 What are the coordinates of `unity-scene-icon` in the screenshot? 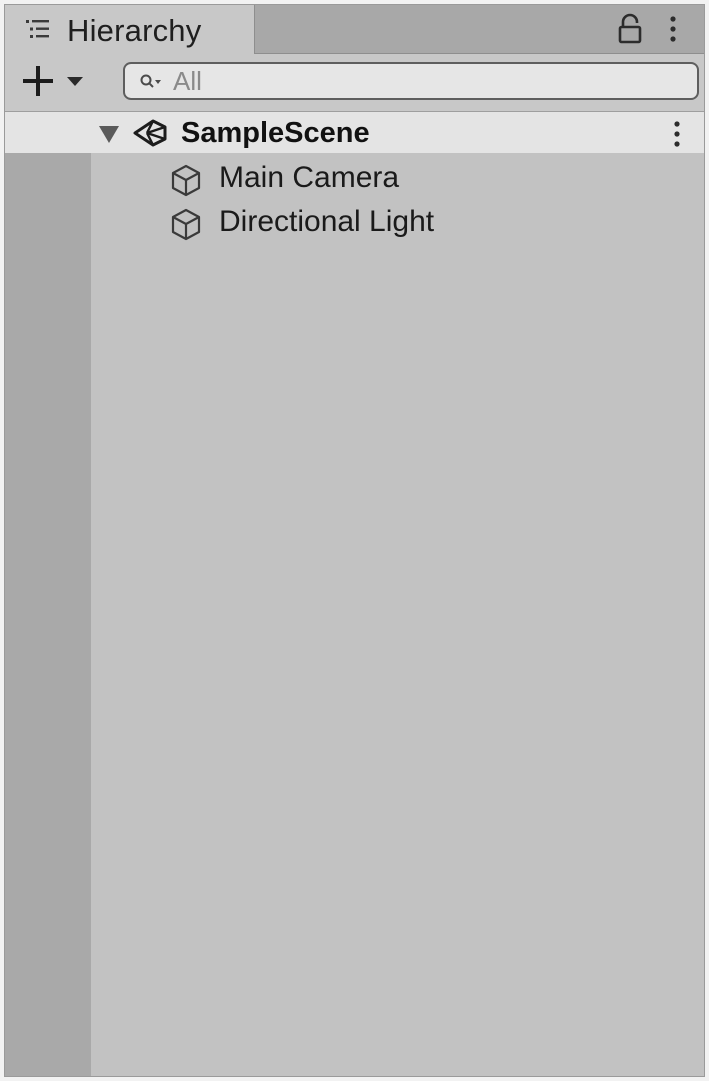 It's located at (150, 133).